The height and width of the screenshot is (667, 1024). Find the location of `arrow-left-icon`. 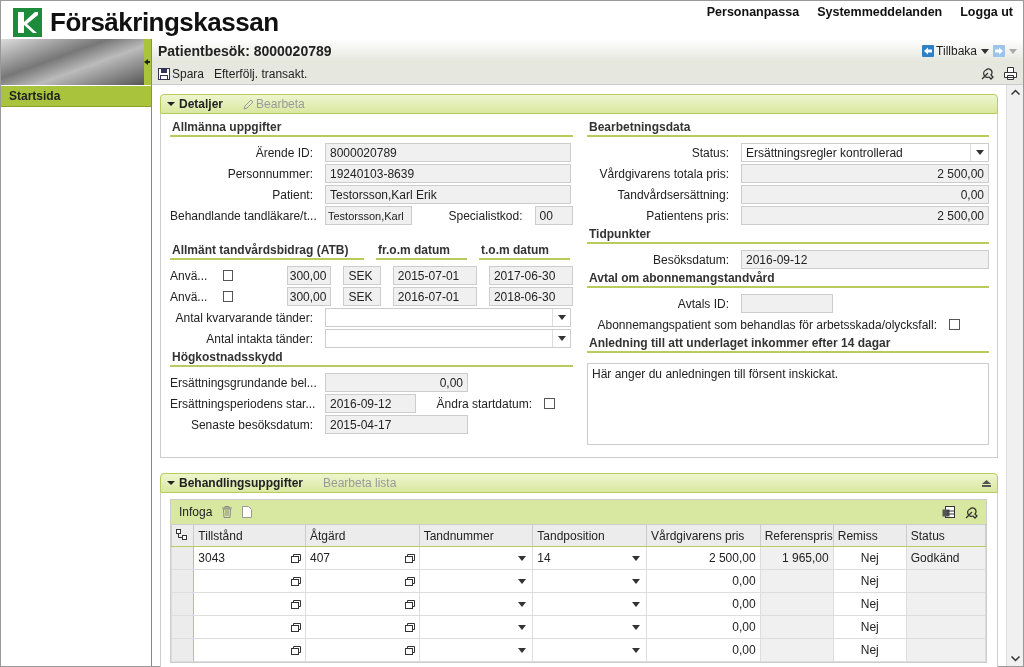

arrow-left-icon is located at coordinates (147, 62).